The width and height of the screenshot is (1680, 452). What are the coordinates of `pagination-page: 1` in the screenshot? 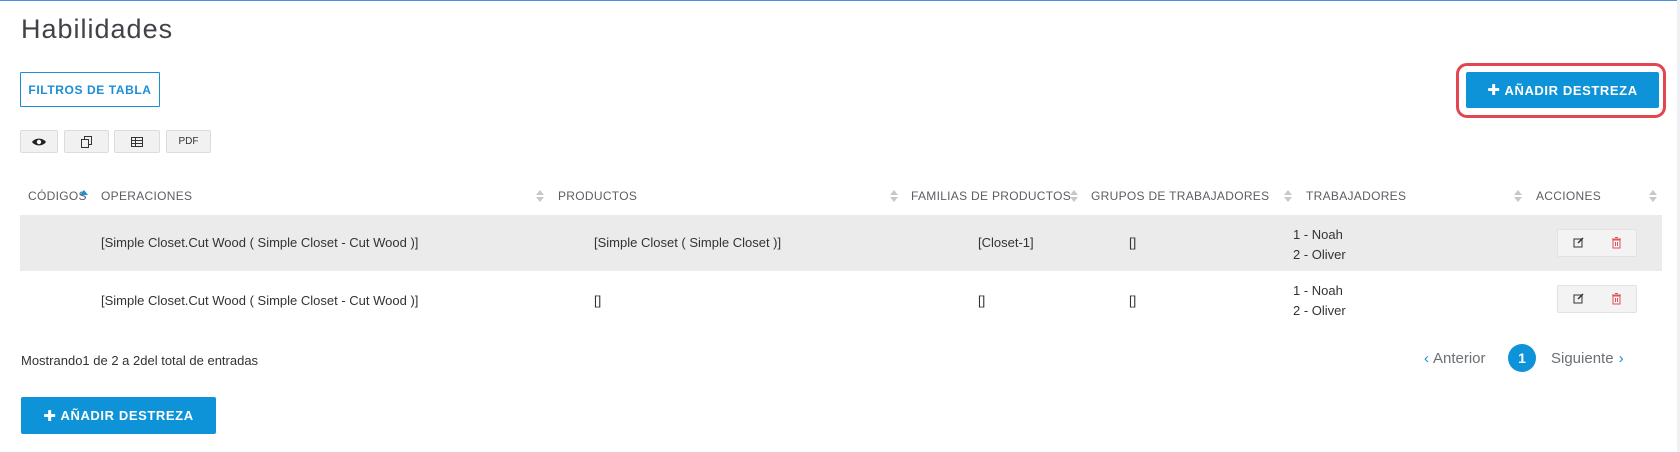 It's located at (1522, 358).